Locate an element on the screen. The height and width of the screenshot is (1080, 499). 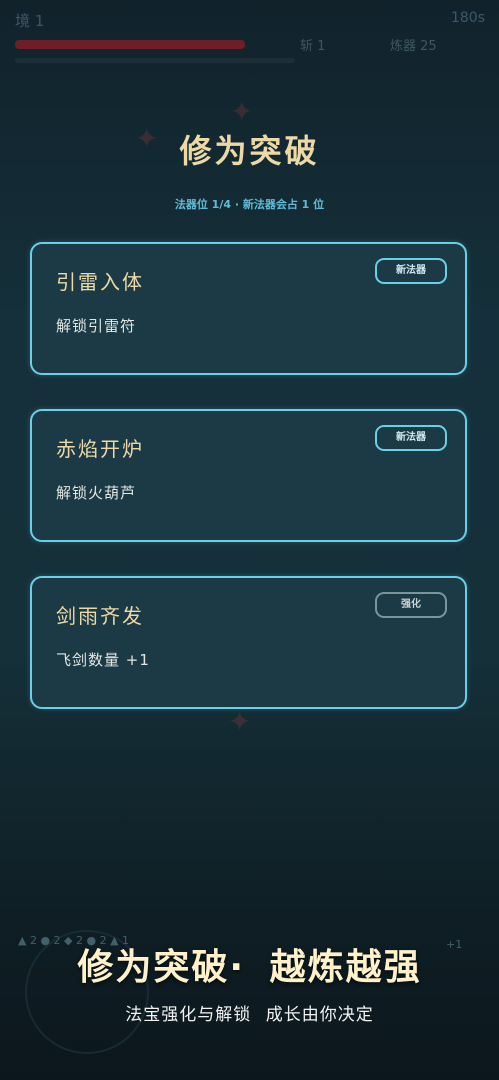
forge-count: 炼器 25 is located at coordinates (413, 46).